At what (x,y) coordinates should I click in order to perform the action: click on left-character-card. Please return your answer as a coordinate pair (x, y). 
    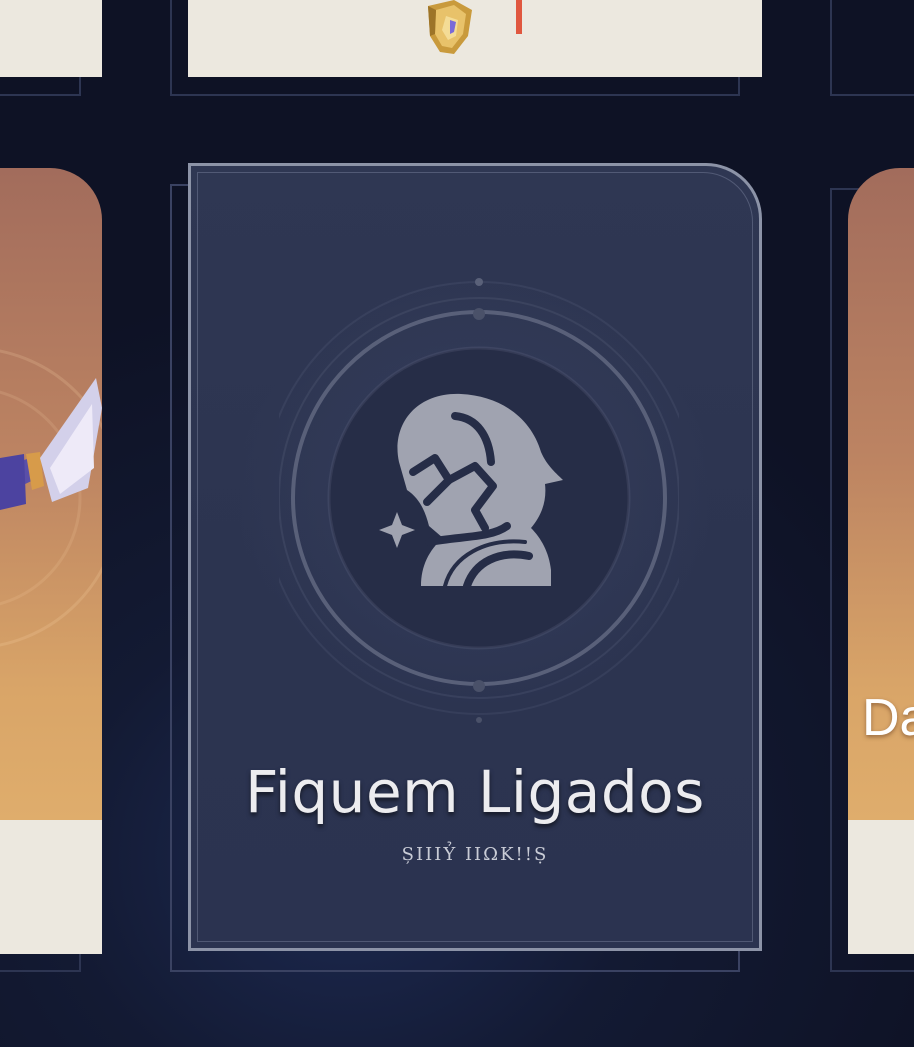
    Looking at the image, I should click on (51, 561).